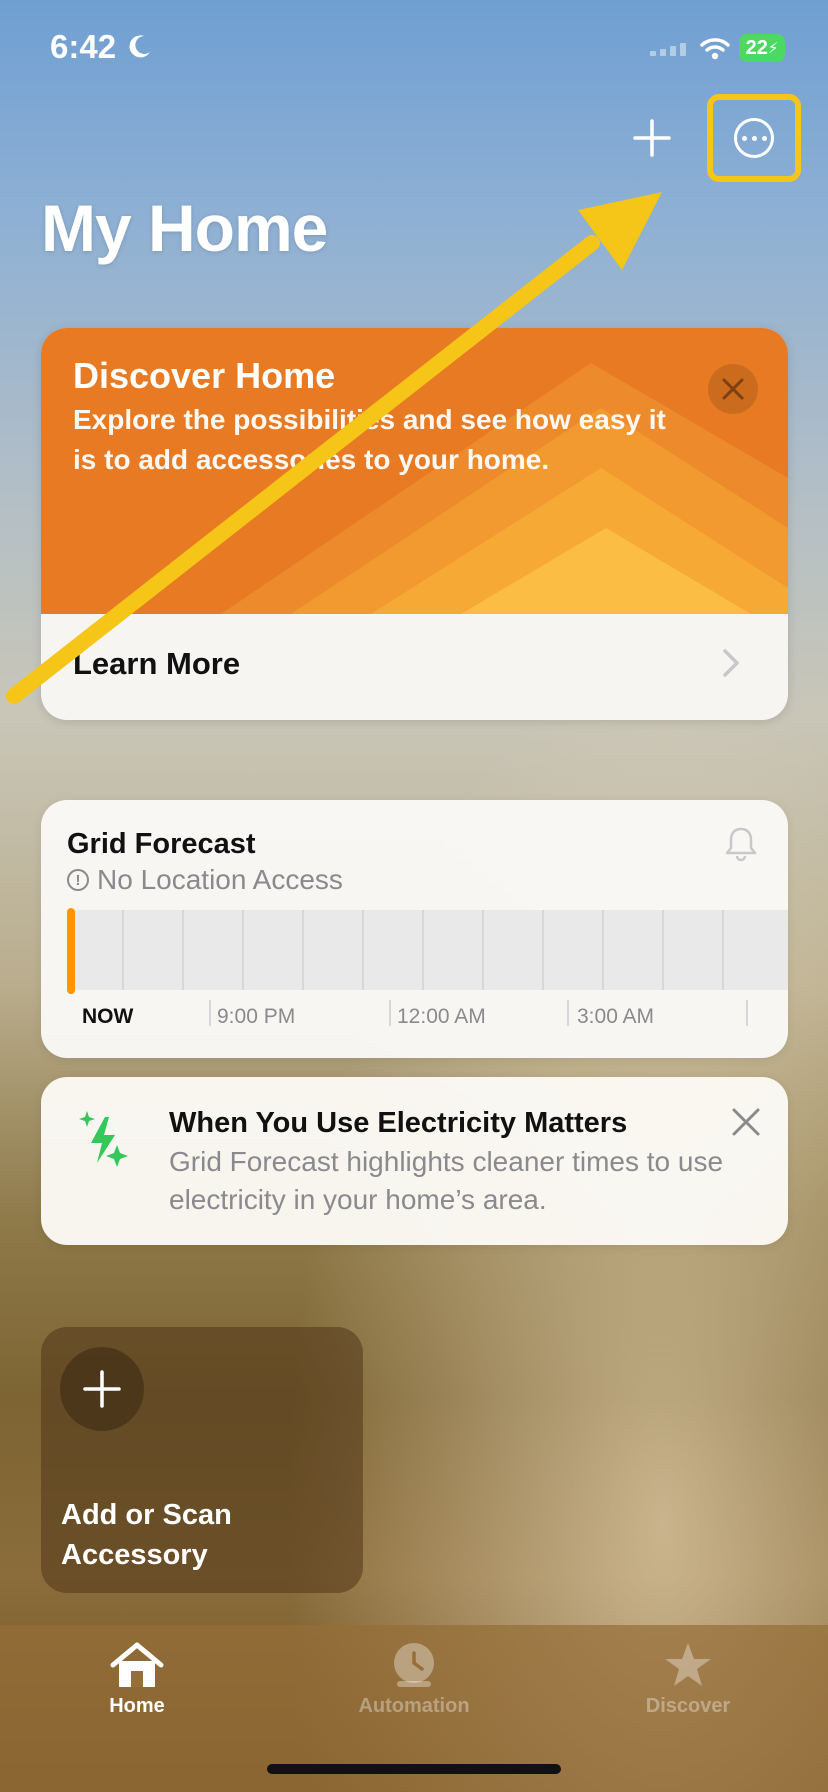 The width and height of the screenshot is (828, 1792). Describe the element at coordinates (202, 1460) in the screenshot. I see `add-accessory-tile: Add or Scan Accessory` at that location.